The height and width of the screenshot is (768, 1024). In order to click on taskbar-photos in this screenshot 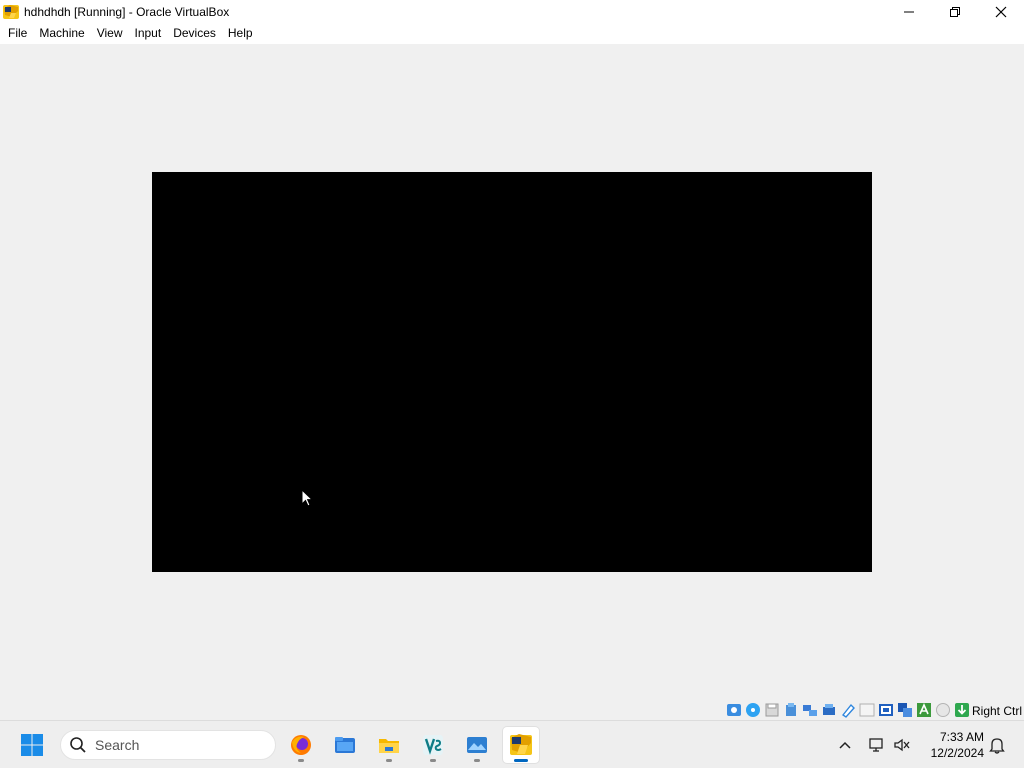, I will do `click(477, 745)`.